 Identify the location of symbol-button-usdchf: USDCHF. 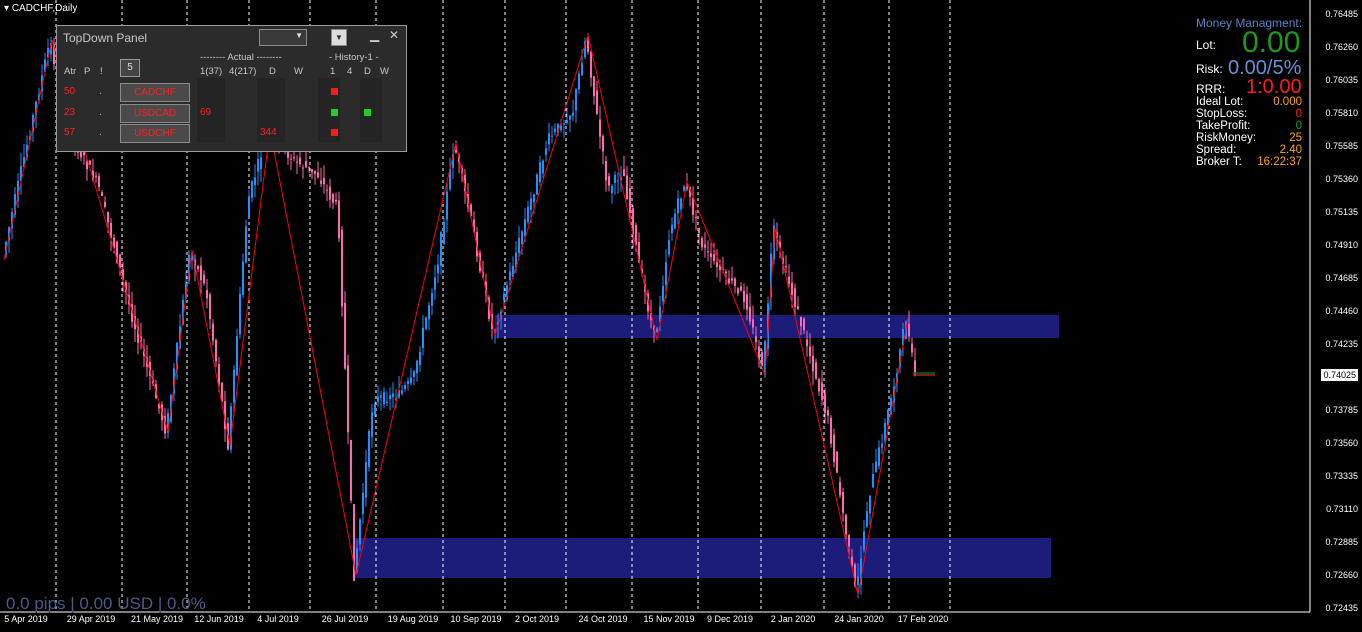
(155, 133).